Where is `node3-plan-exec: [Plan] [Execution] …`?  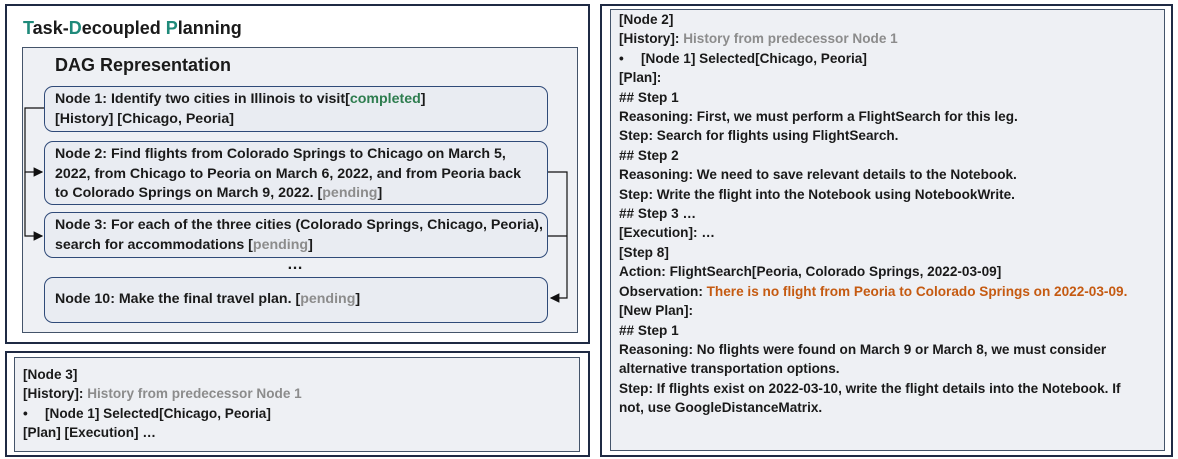 node3-plan-exec: [Plan] [Execution] … is located at coordinates (89, 433).